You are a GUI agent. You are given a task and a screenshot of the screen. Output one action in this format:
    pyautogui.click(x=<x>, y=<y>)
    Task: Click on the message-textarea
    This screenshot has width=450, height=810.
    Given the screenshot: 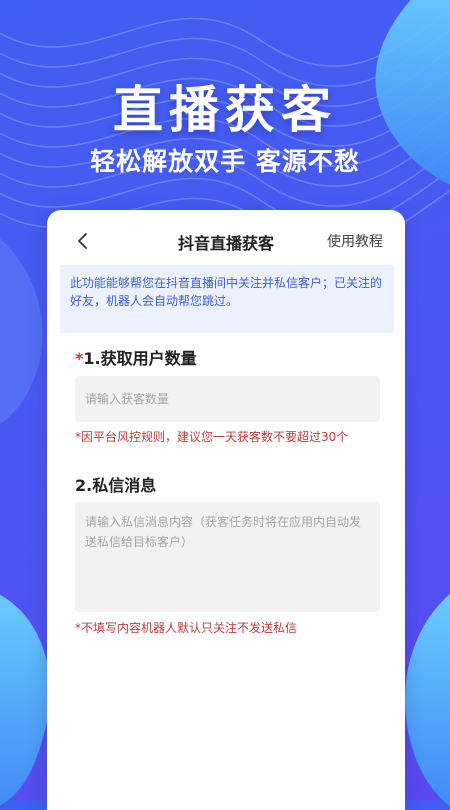 What is the action you would take?
    pyautogui.click(x=227, y=557)
    